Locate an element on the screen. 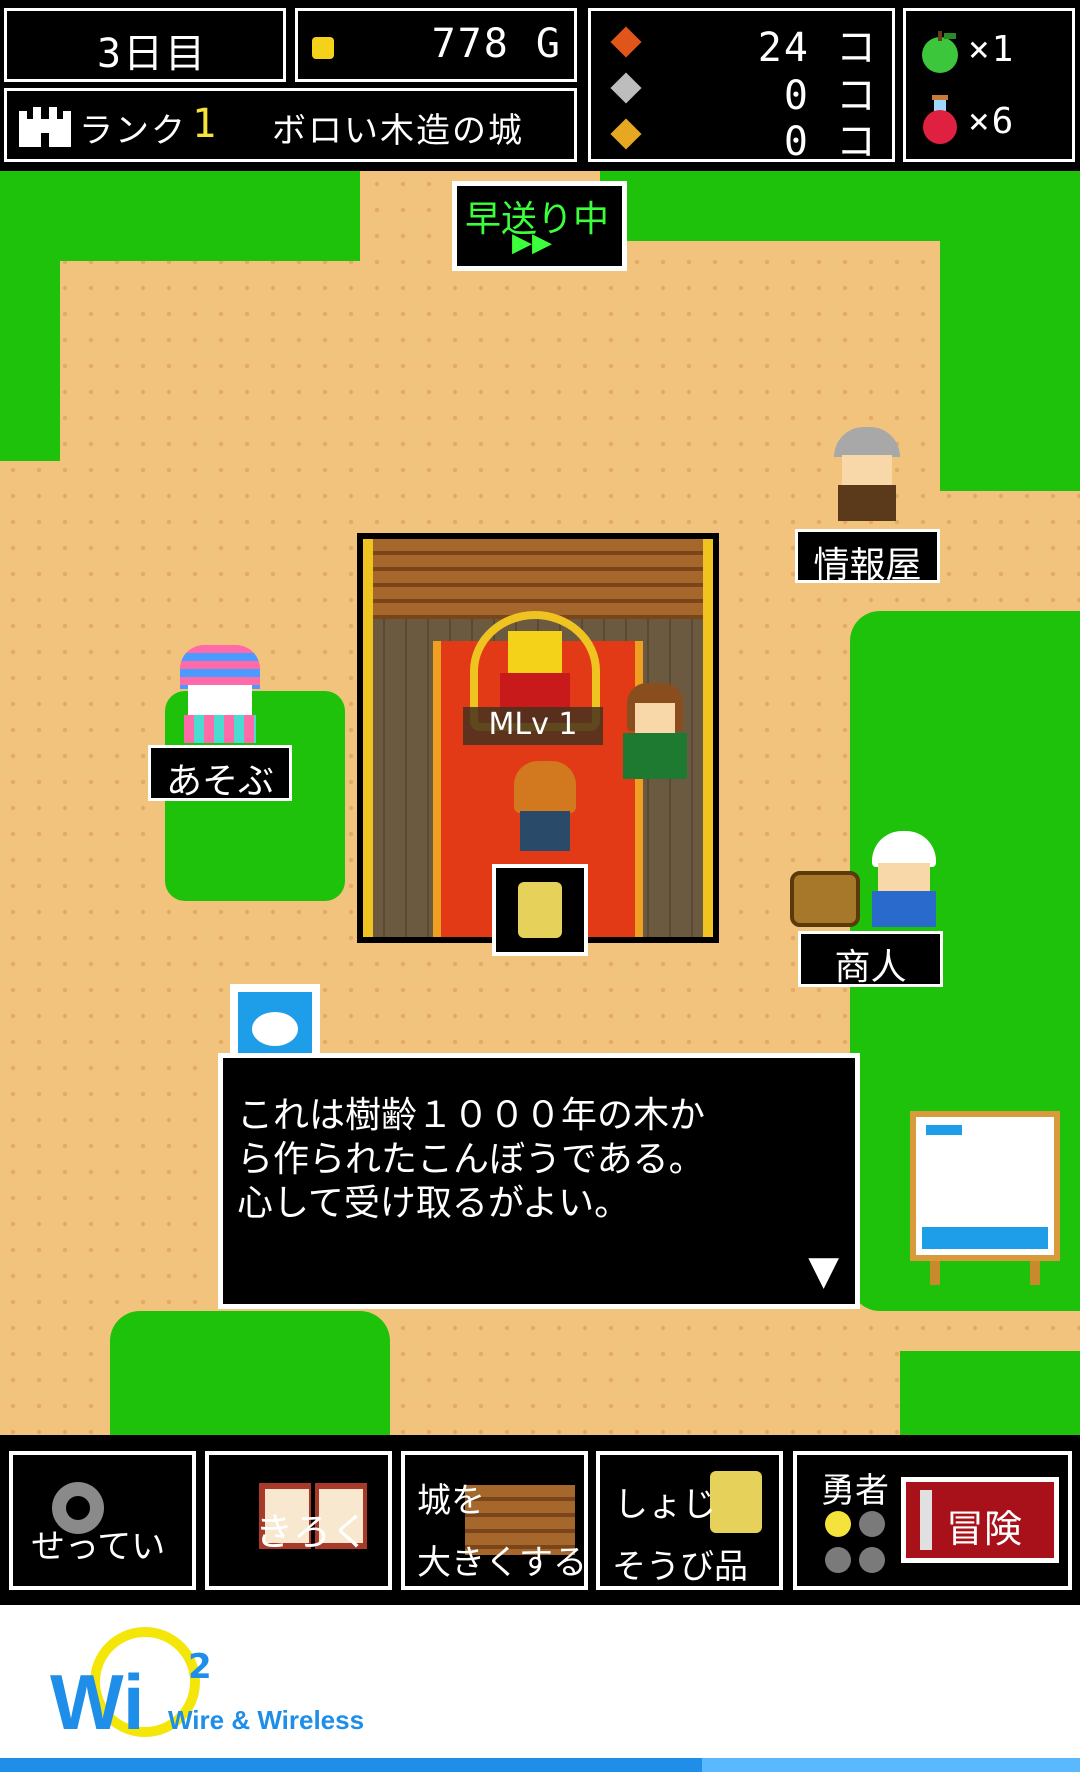 This screenshot has width=1080, height=1772. gold-panel: 778 G is located at coordinates (436, 45).